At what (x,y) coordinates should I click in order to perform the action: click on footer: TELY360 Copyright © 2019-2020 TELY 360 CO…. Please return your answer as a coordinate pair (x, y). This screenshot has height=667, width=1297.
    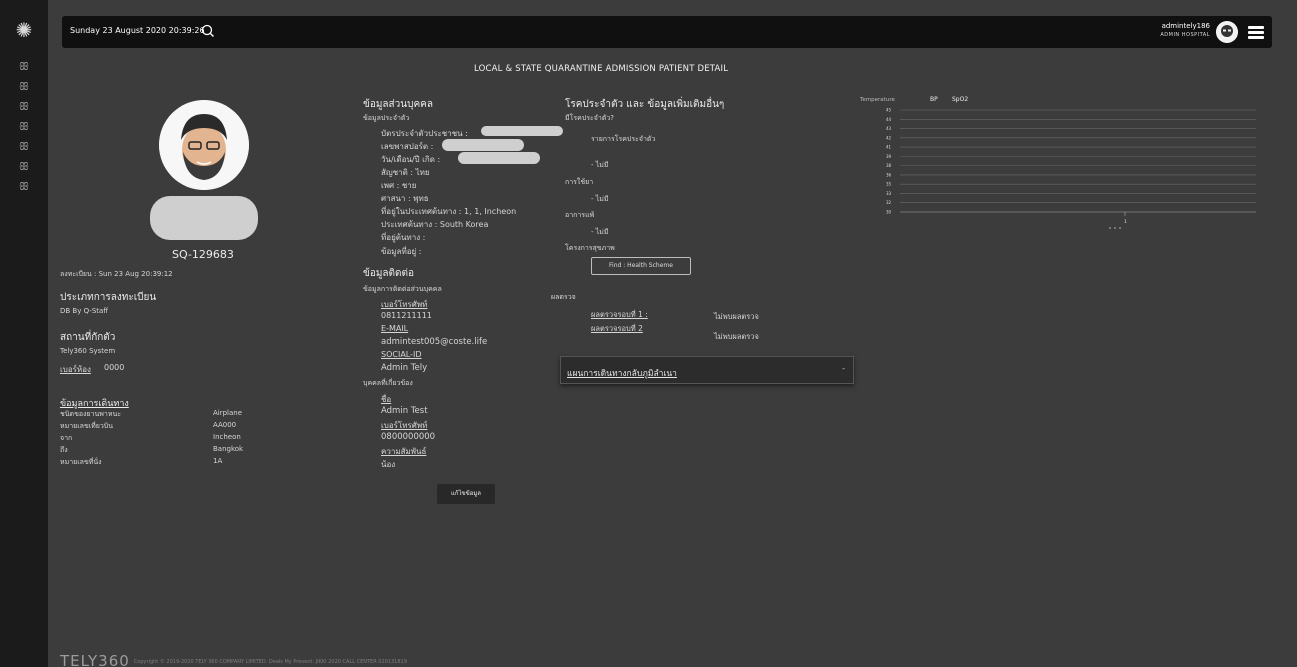
    Looking at the image, I should click on (233, 659).